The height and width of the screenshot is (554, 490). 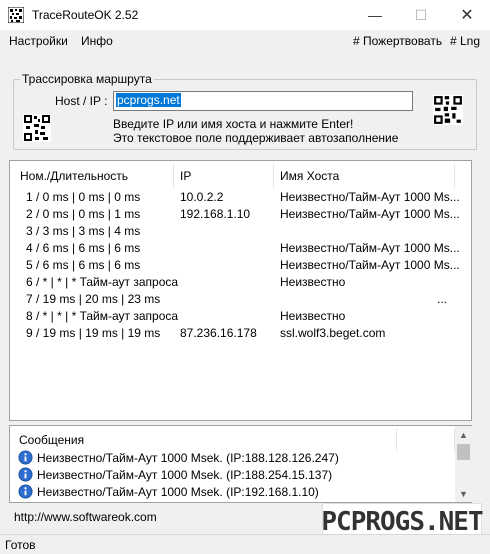 What do you see at coordinates (421, 15) in the screenshot?
I see `maximize-button: ☐` at bounding box center [421, 15].